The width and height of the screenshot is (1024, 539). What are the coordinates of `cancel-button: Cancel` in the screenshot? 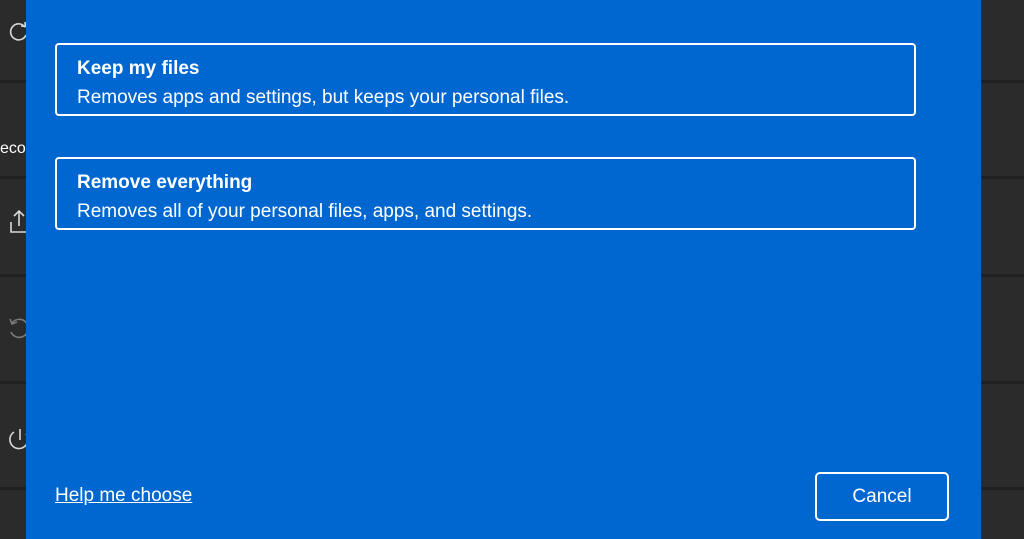 It's located at (882, 496).